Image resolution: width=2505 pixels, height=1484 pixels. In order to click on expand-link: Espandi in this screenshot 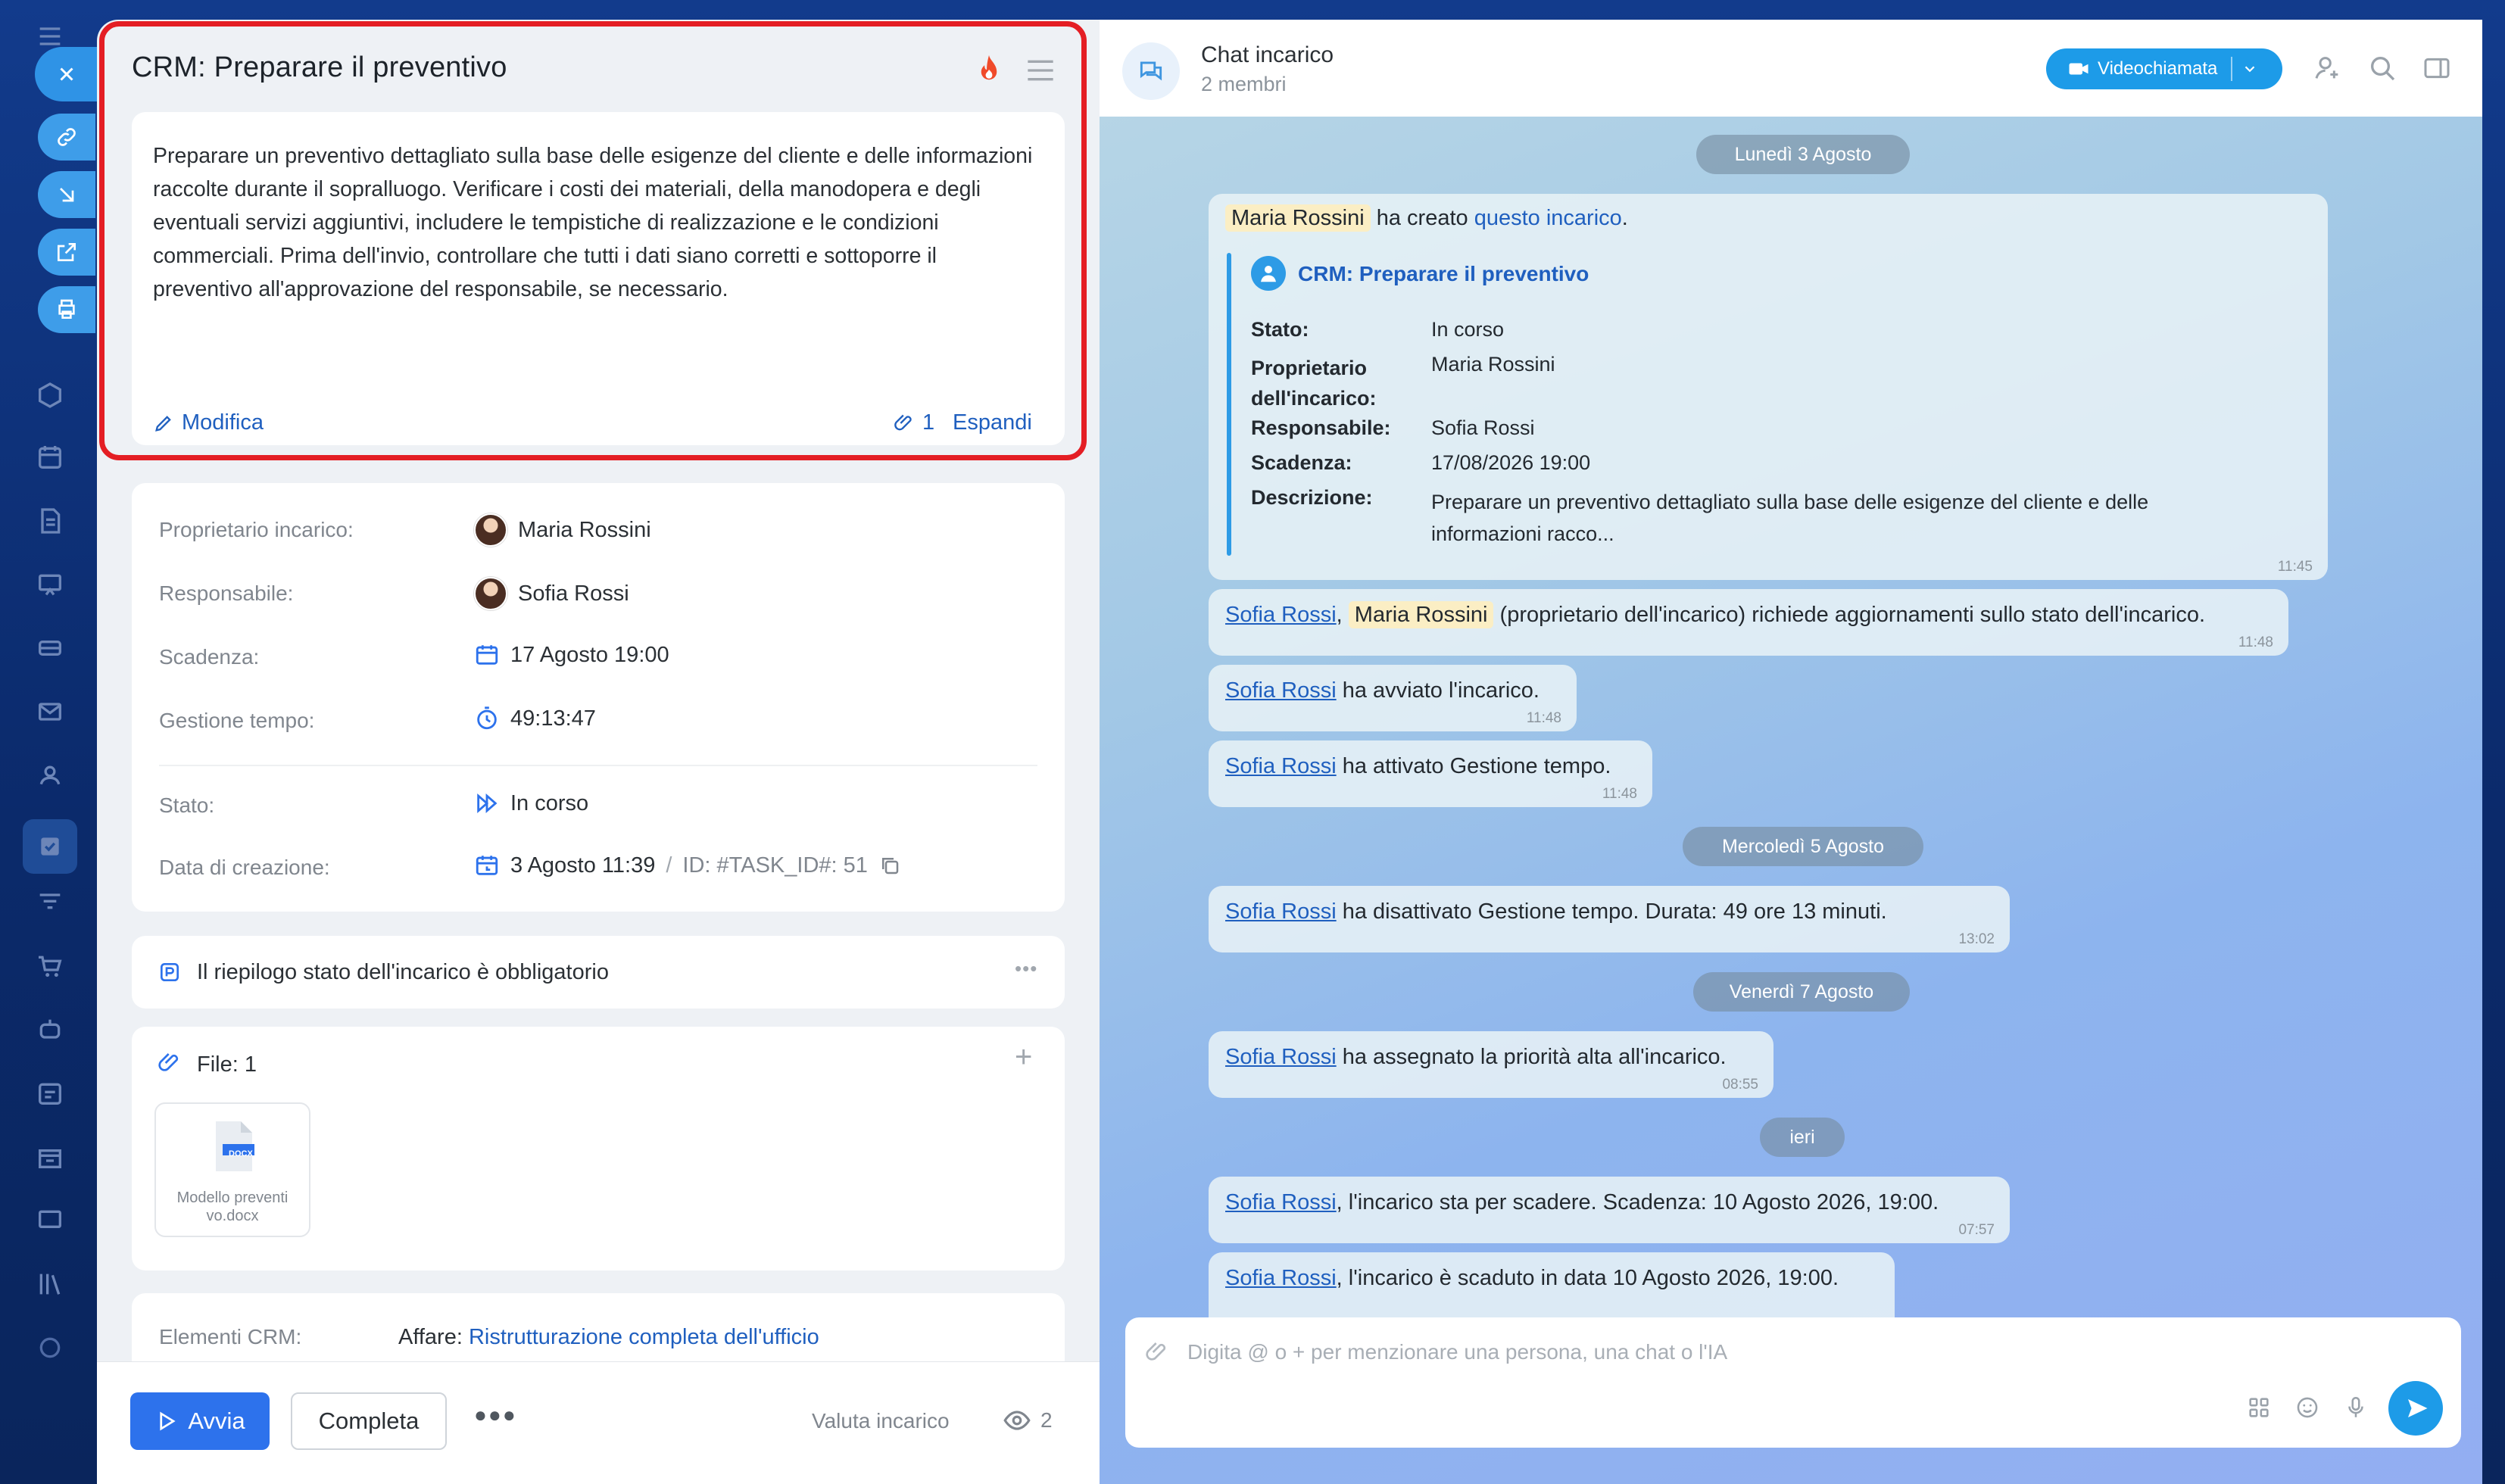, I will do `click(993, 422)`.